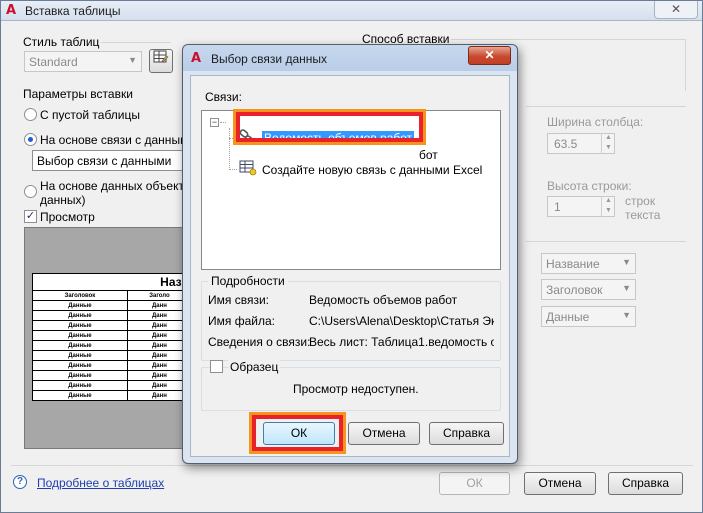  What do you see at coordinates (352, 465) in the screenshot?
I see `bottom-separator` at bounding box center [352, 465].